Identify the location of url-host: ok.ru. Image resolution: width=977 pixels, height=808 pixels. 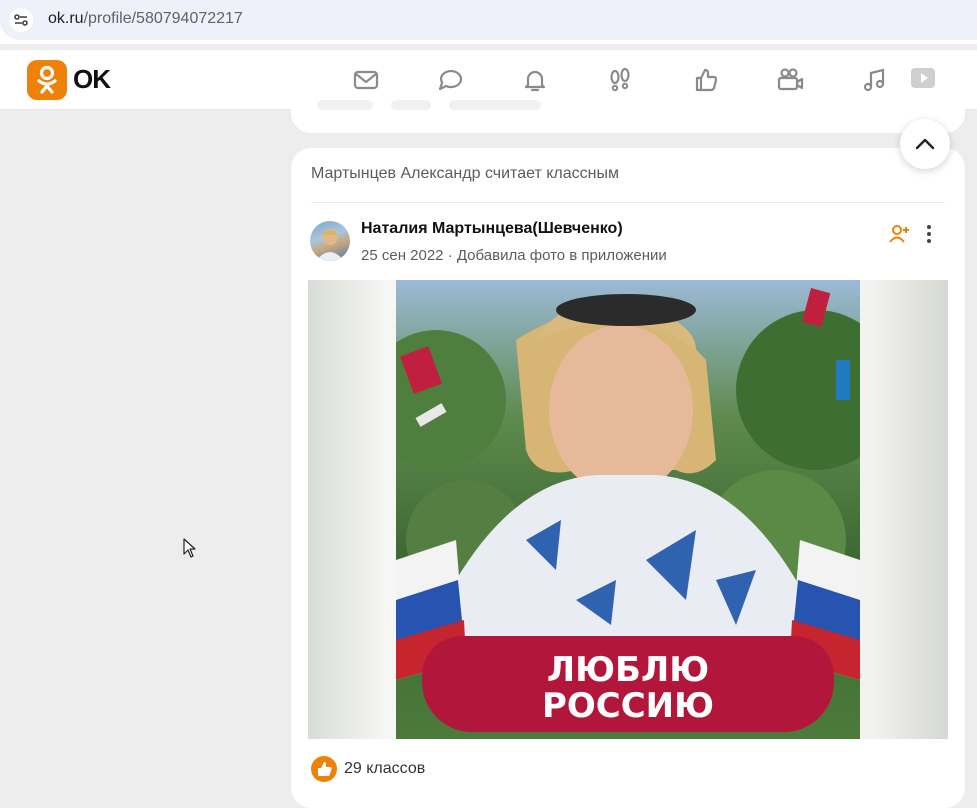
(66, 18).